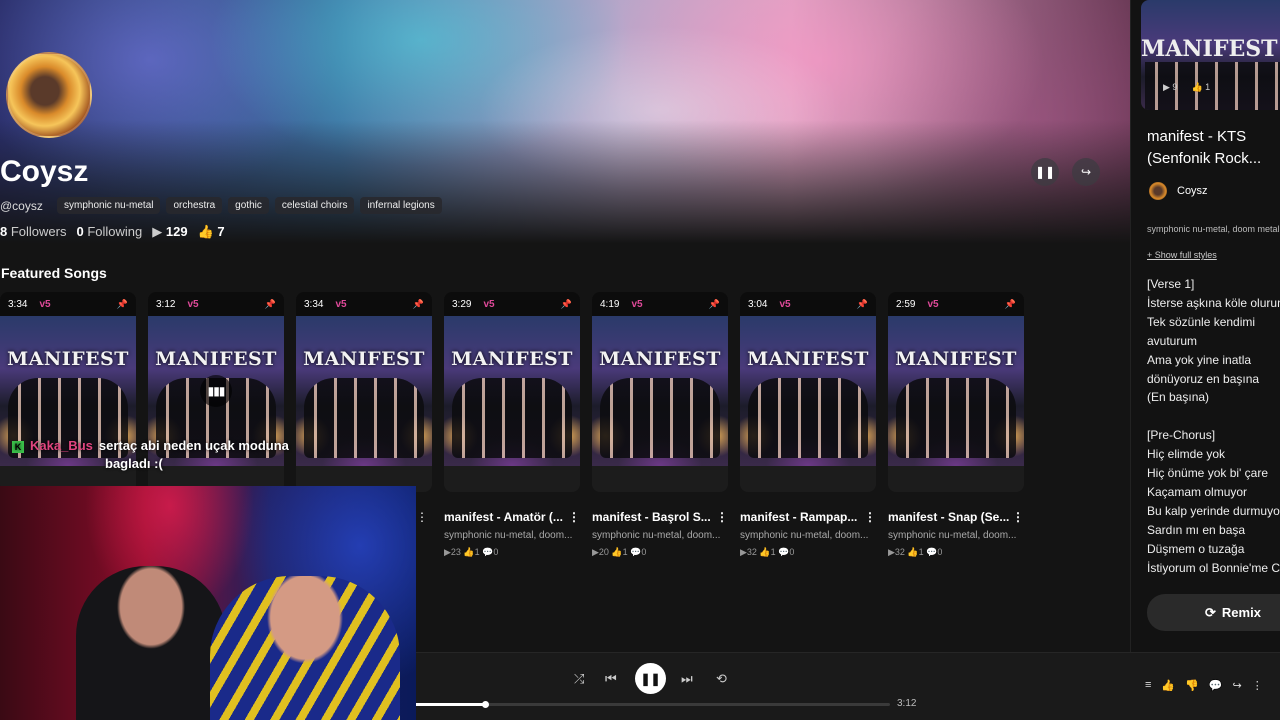 The height and width of the screenshot is (720, 1280). What do you see at coordinates (1182, 255) in the screenshot?
I see `show-full-styles-link: + Show full styles` at bounding box center [1182, 255].